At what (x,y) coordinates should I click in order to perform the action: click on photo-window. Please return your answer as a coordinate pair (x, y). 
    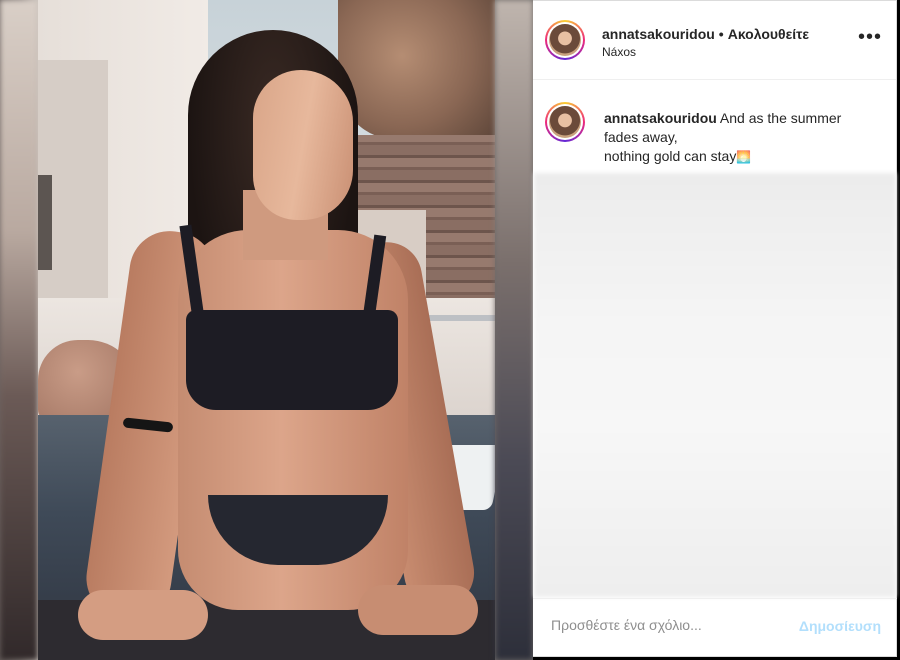
    Looking at the image, I should click on (45, 222).